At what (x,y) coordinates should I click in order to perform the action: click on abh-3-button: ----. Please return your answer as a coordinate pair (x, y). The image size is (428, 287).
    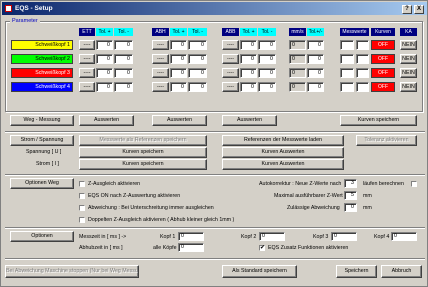
    Looking at the image, I should click on (160, 73).